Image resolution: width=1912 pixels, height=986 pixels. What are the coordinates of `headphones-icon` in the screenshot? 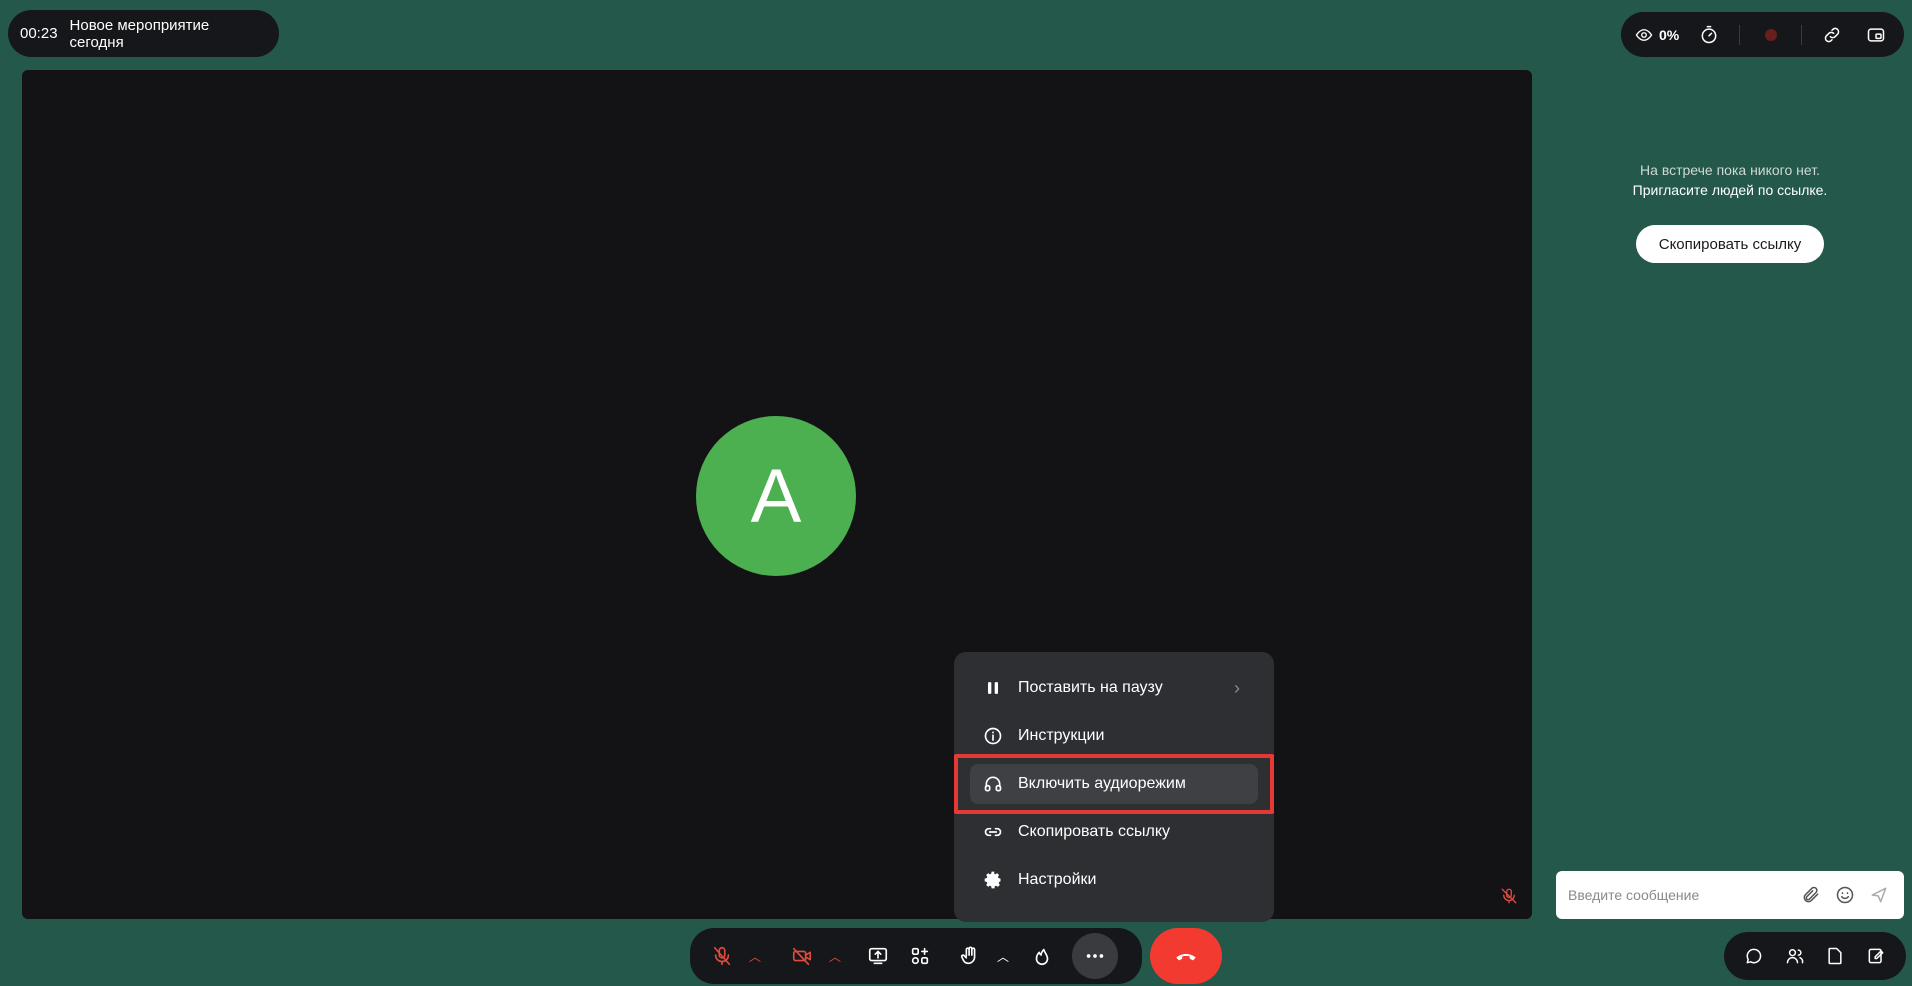 It's located at (993, 784).